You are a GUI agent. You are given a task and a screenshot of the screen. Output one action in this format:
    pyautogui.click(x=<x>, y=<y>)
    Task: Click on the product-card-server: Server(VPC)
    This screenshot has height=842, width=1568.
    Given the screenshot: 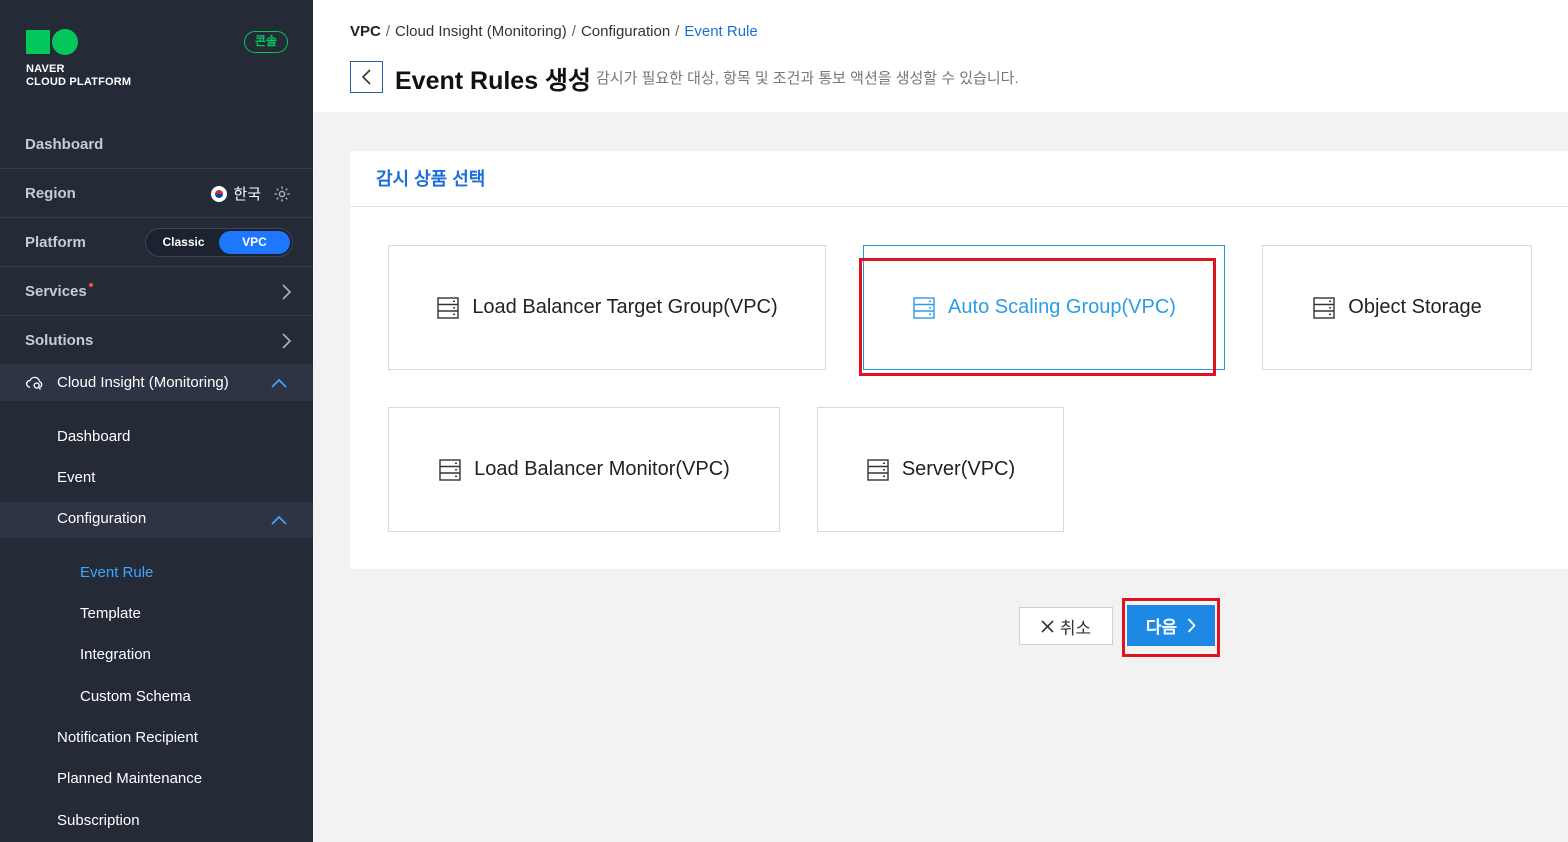 What is the action you would take?
    pyautogui.click(x=940, y=469)
    